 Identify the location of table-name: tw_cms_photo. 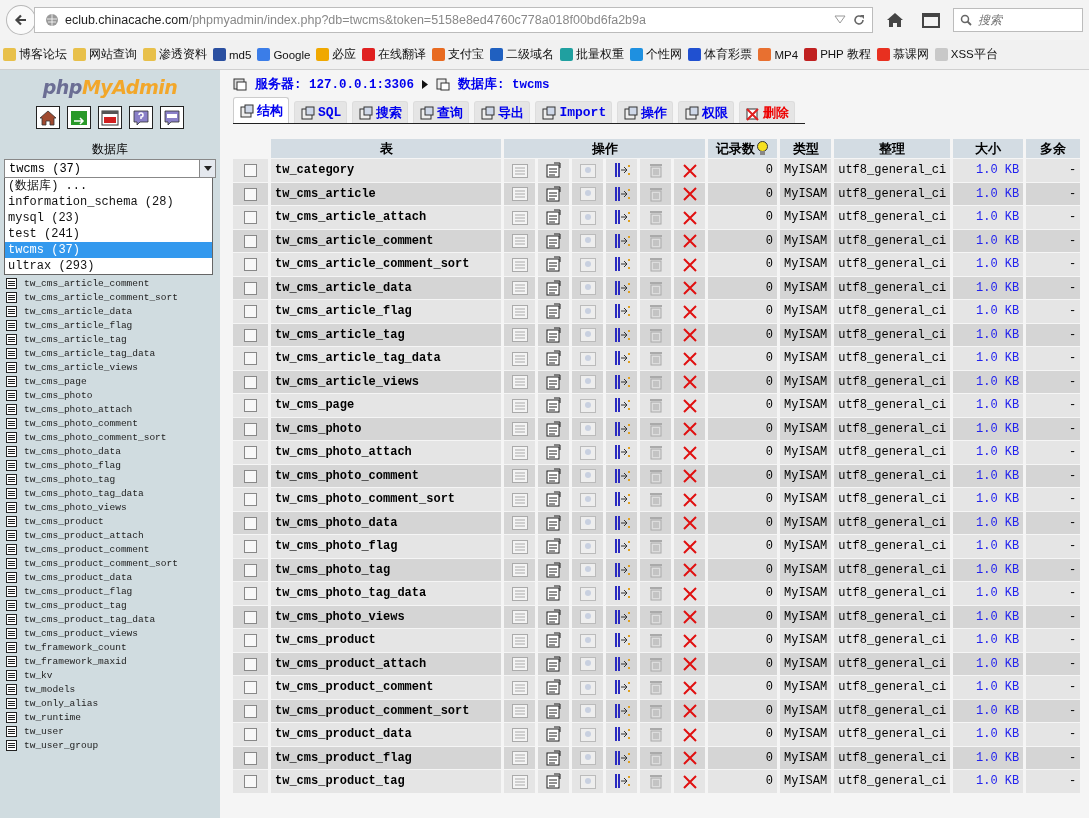
(386, 428).